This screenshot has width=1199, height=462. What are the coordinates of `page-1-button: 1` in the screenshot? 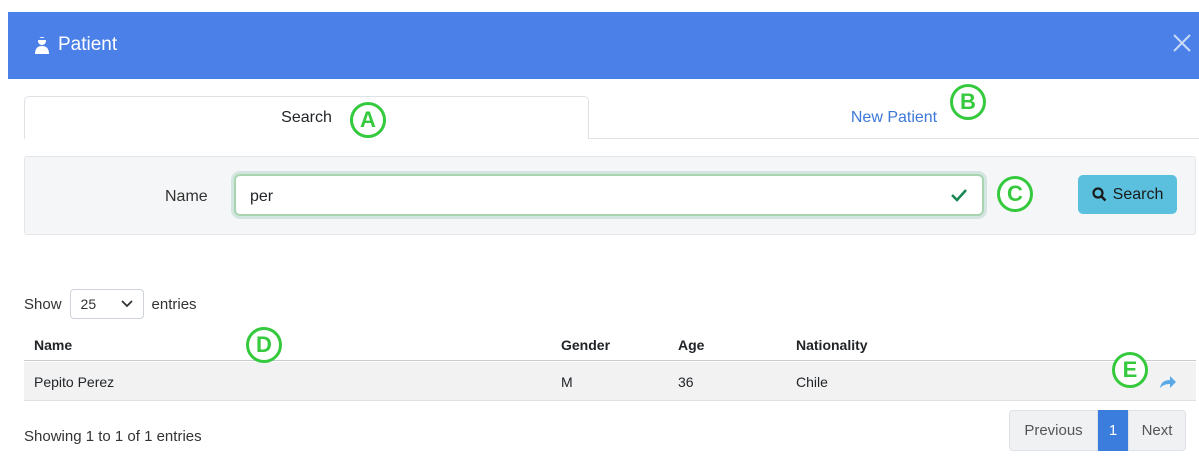 It's located at (1113, 430).